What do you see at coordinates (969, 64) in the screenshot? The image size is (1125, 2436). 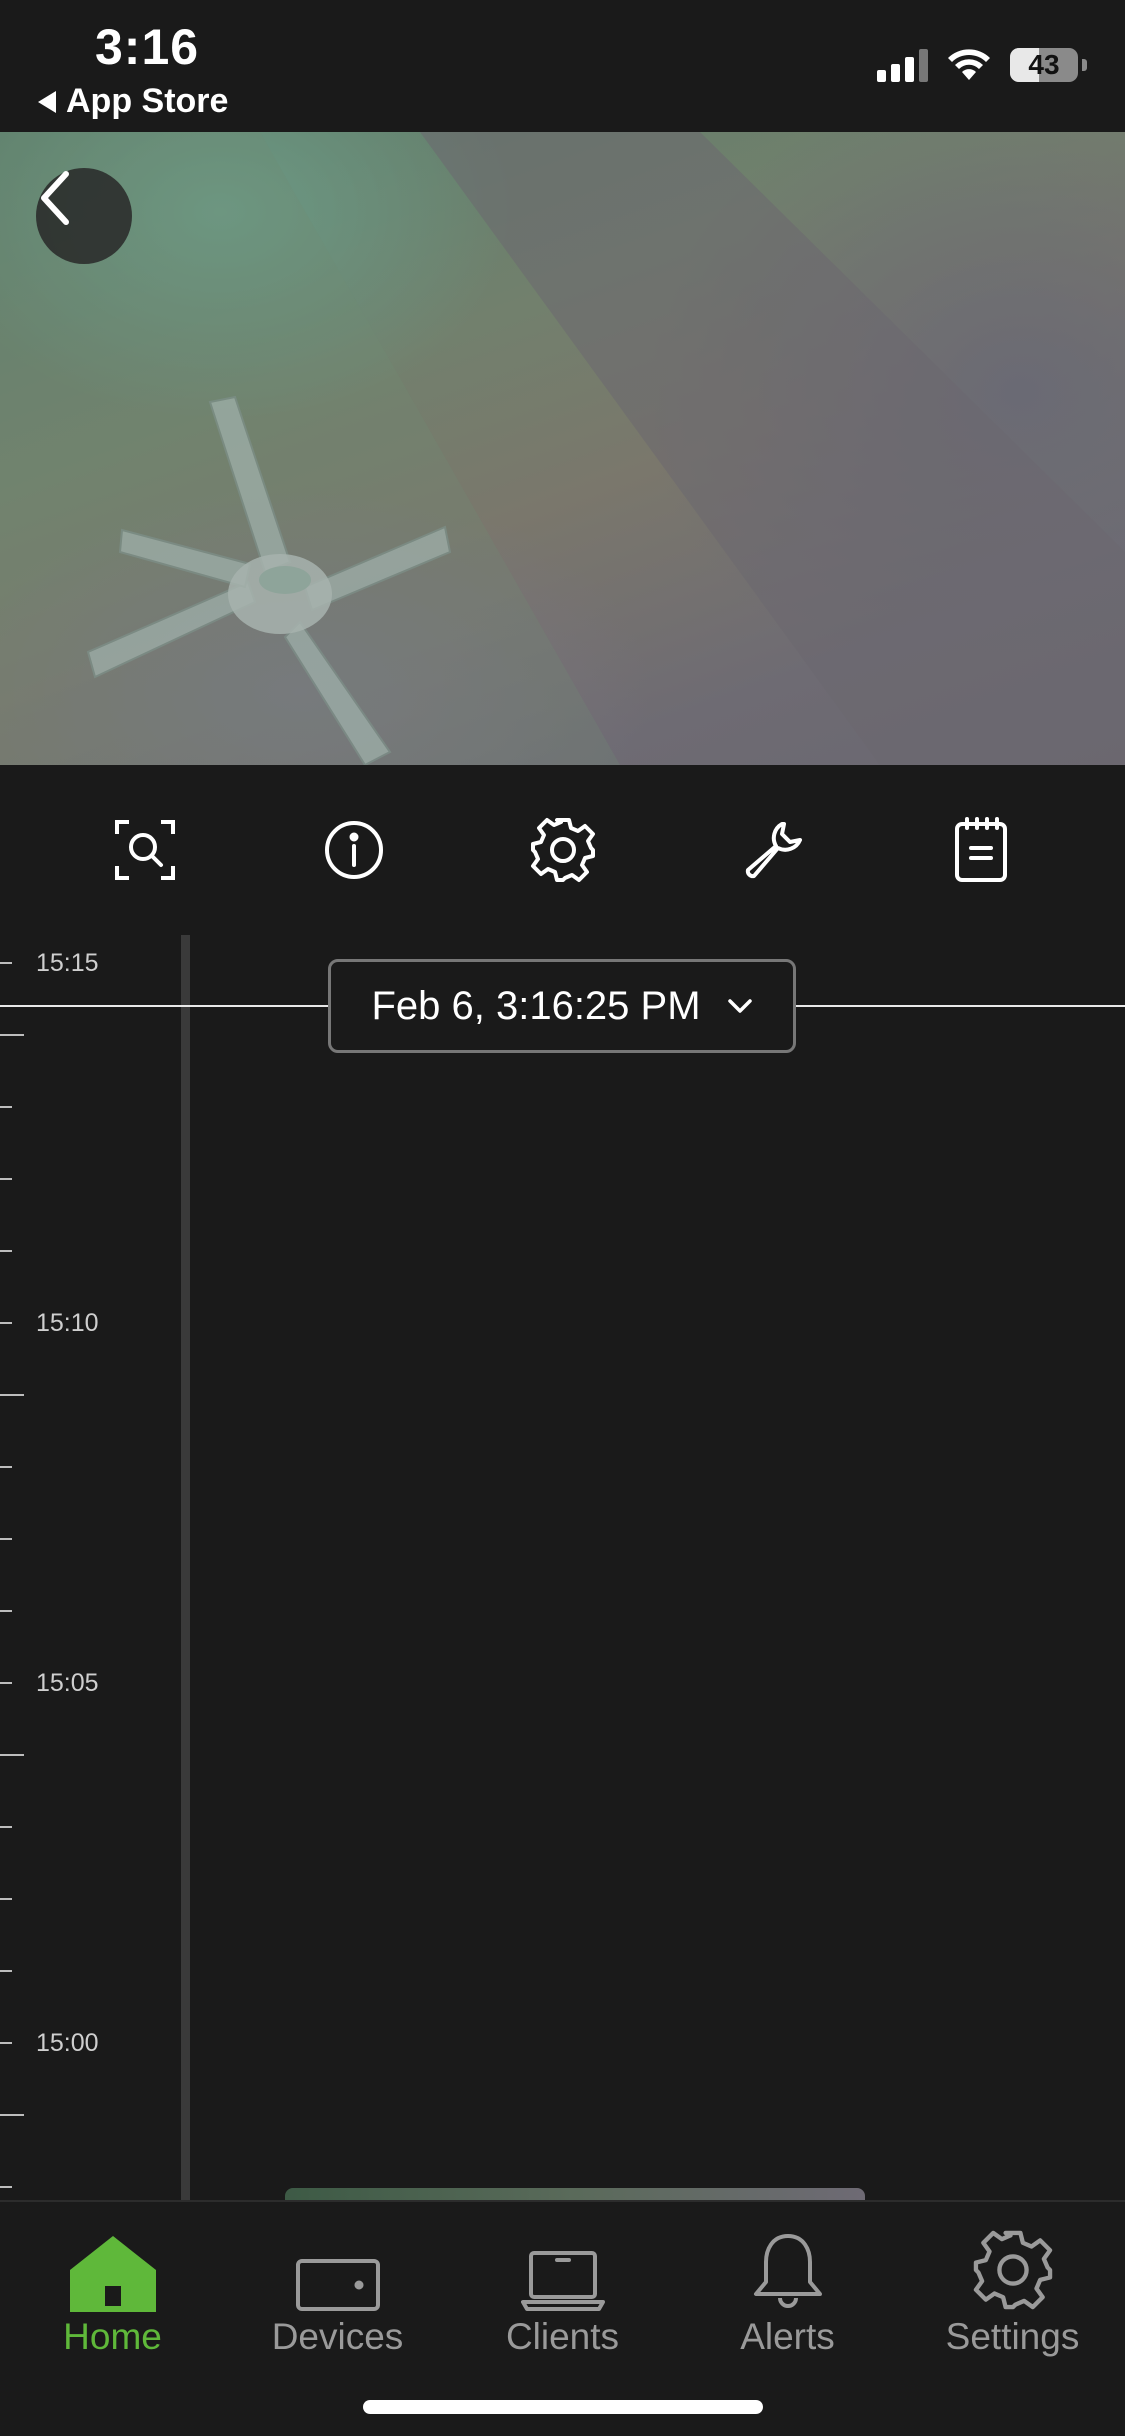 I see `wifi-icon` at bounding box center [969, 64].